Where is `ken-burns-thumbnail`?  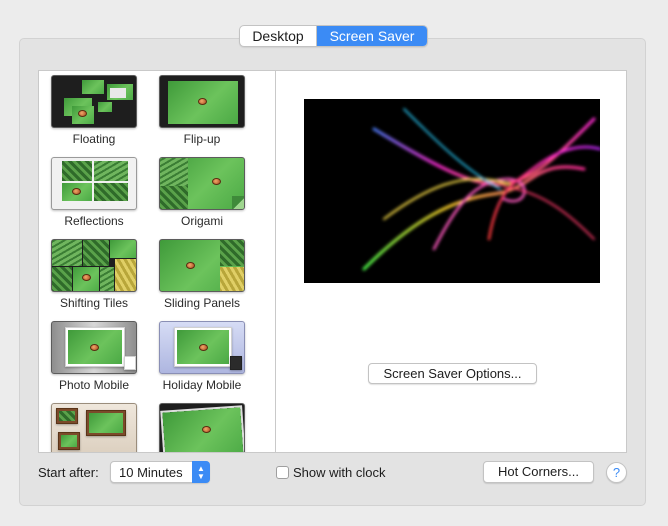
ken-burns-thumbnail is located at coordinates (202, 427).